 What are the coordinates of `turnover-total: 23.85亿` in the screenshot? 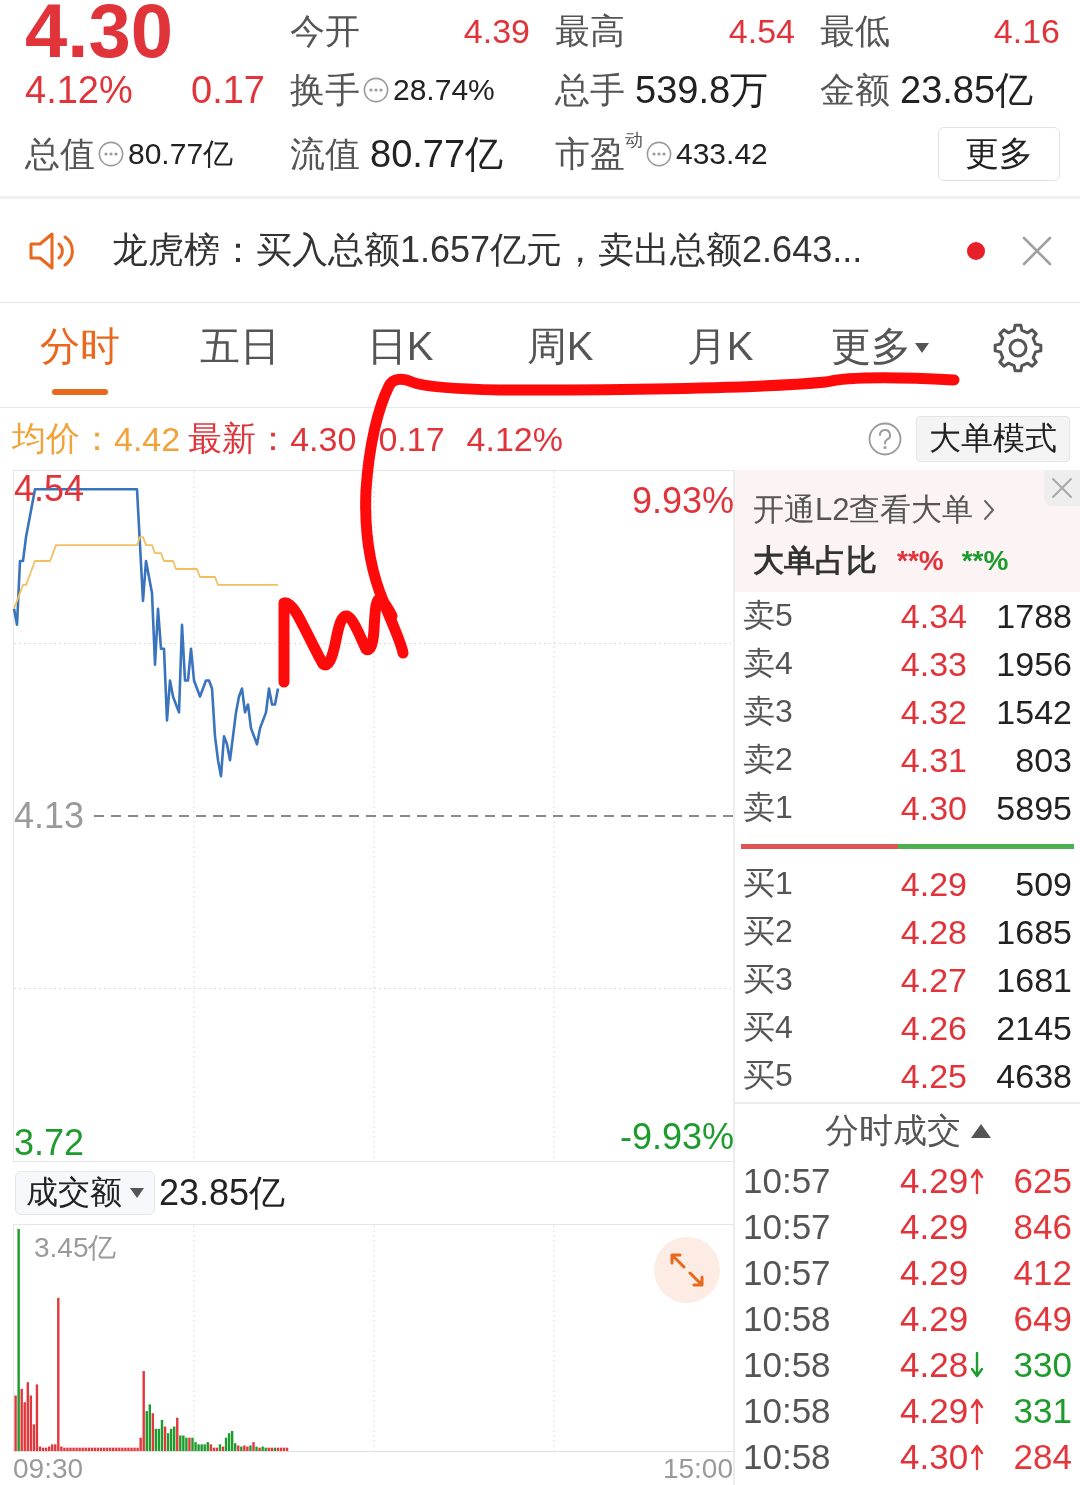 It's located at (222, 1192).